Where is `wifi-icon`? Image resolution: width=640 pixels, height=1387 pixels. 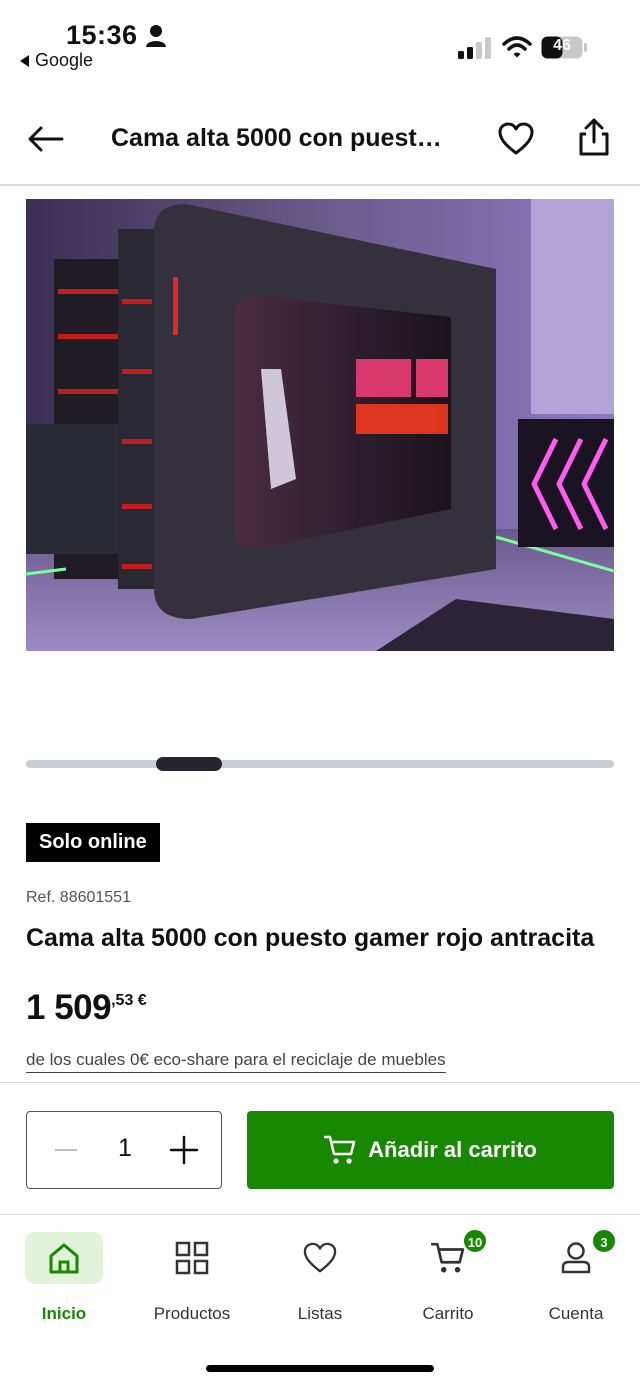 wifi-icon is located at coordinates (517, 47).